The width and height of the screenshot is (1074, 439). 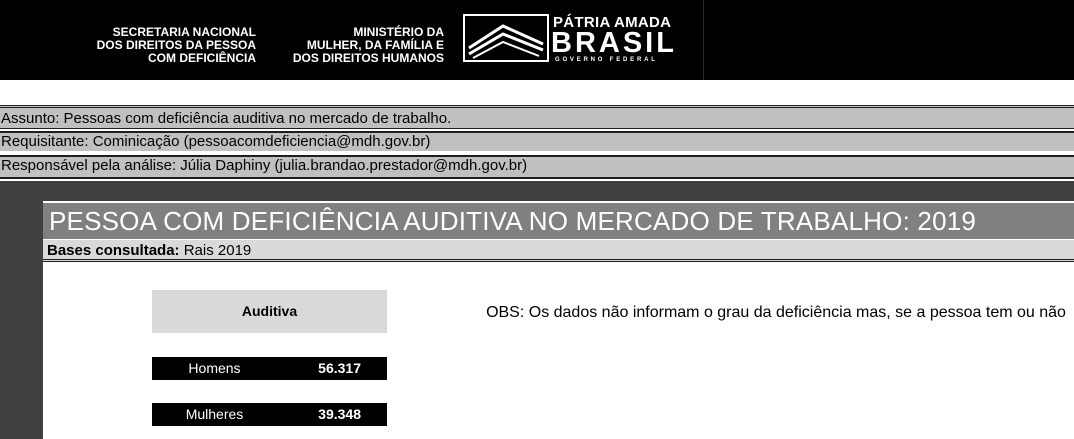 I want to click on row-label: Mulheres, so click(x=214, y=414).